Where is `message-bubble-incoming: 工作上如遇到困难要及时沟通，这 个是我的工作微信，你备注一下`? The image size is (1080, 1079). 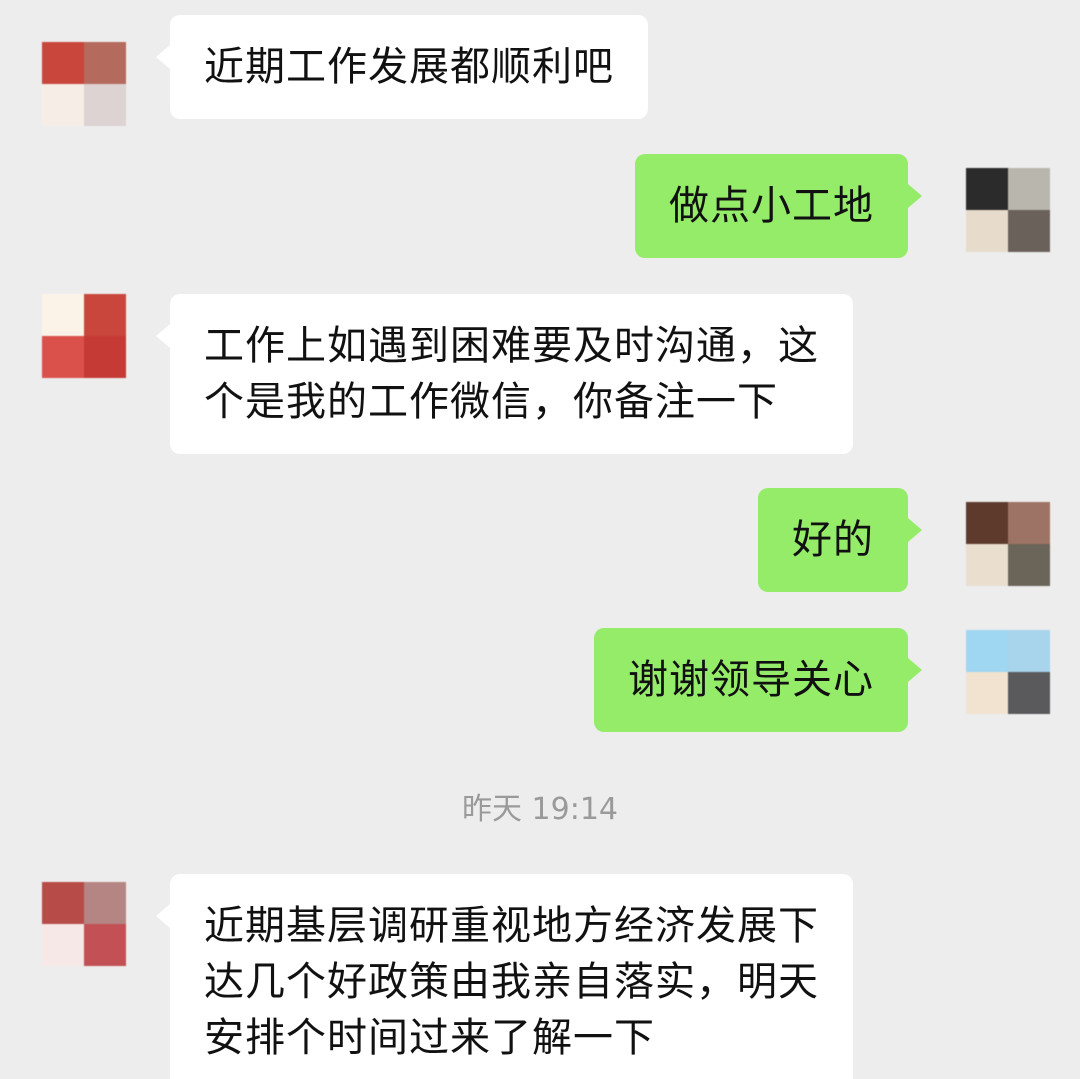 message-bubble-incoming: 工作上如遇到困难要及时沟通，这 个是我的工作微信，你备注一下 is located at coordinates (504, 374).